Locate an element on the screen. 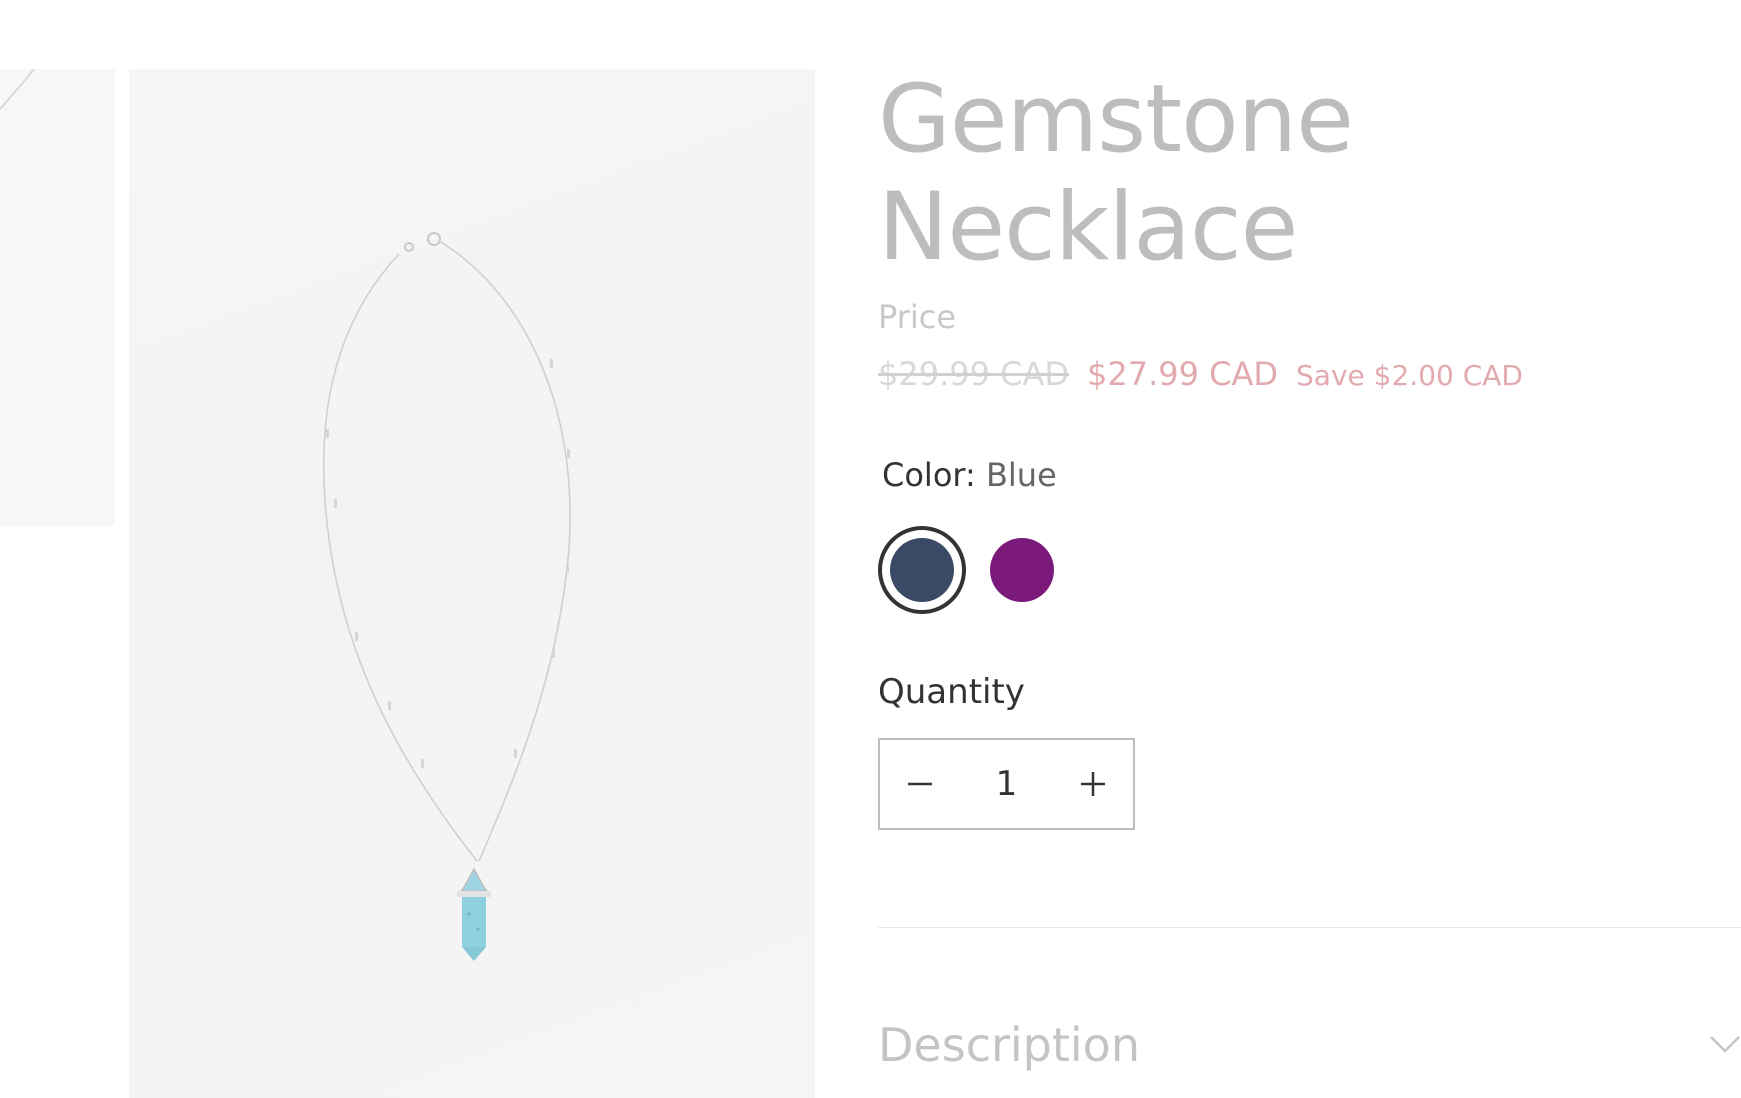  price-row: $29.99 CAD $27.99 CAD Save $2.00 CAD is located at coordinates (1200, 374).